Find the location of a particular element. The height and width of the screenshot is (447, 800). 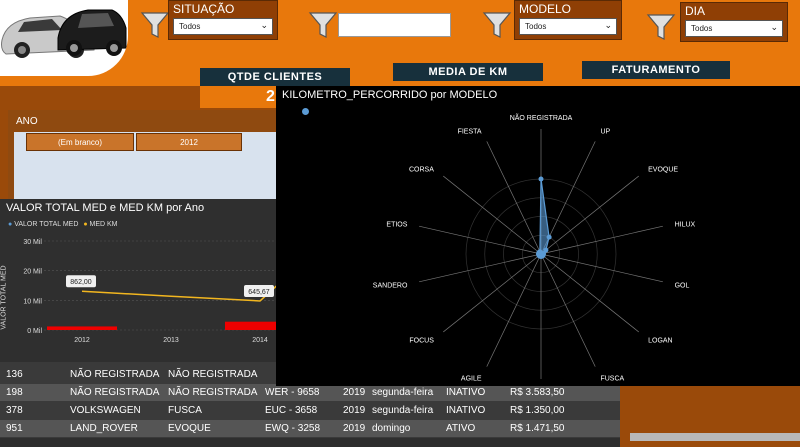

table-cell: EUC - 3658 is located at coordinates (291, 410).